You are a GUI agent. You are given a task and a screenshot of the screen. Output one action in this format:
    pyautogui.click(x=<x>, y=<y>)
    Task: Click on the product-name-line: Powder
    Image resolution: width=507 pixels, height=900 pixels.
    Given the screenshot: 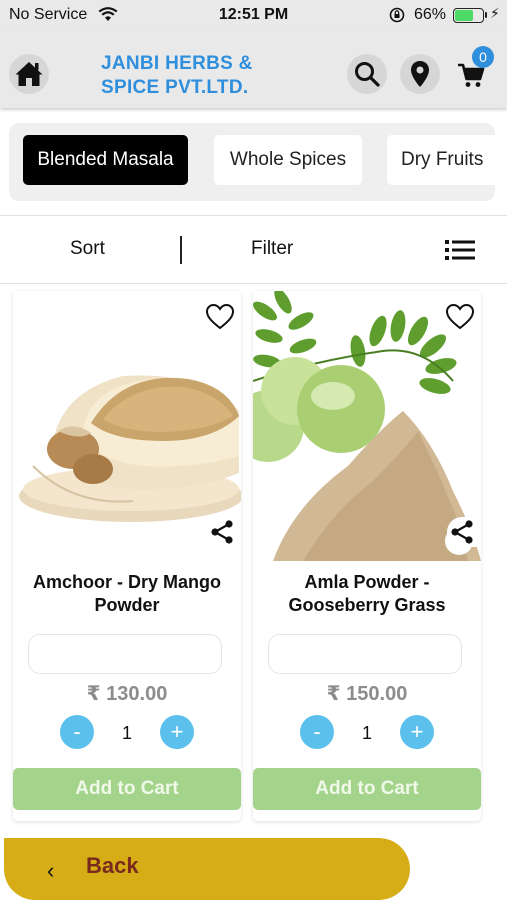 What is the action you would take?
    pyautogui.click(x=127, y=605)
    